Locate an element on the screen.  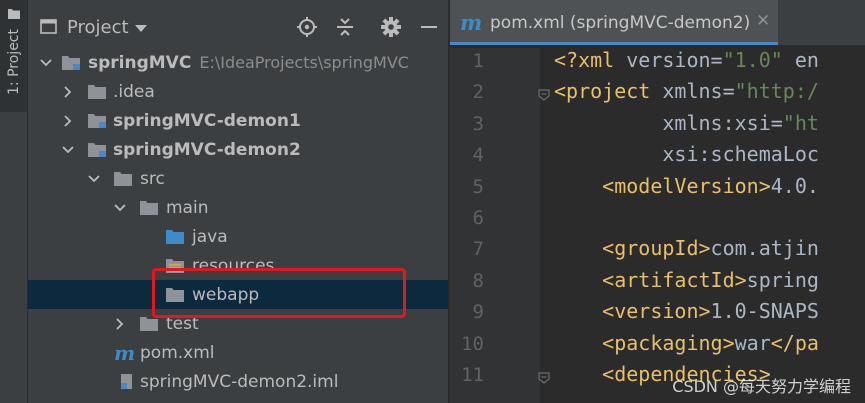
collapse-all-button is located at coordinates (345, 27).